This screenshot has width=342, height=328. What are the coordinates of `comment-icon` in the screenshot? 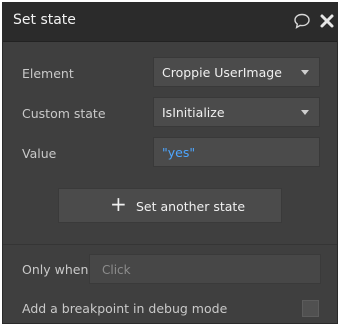 It's located at (302, 21).